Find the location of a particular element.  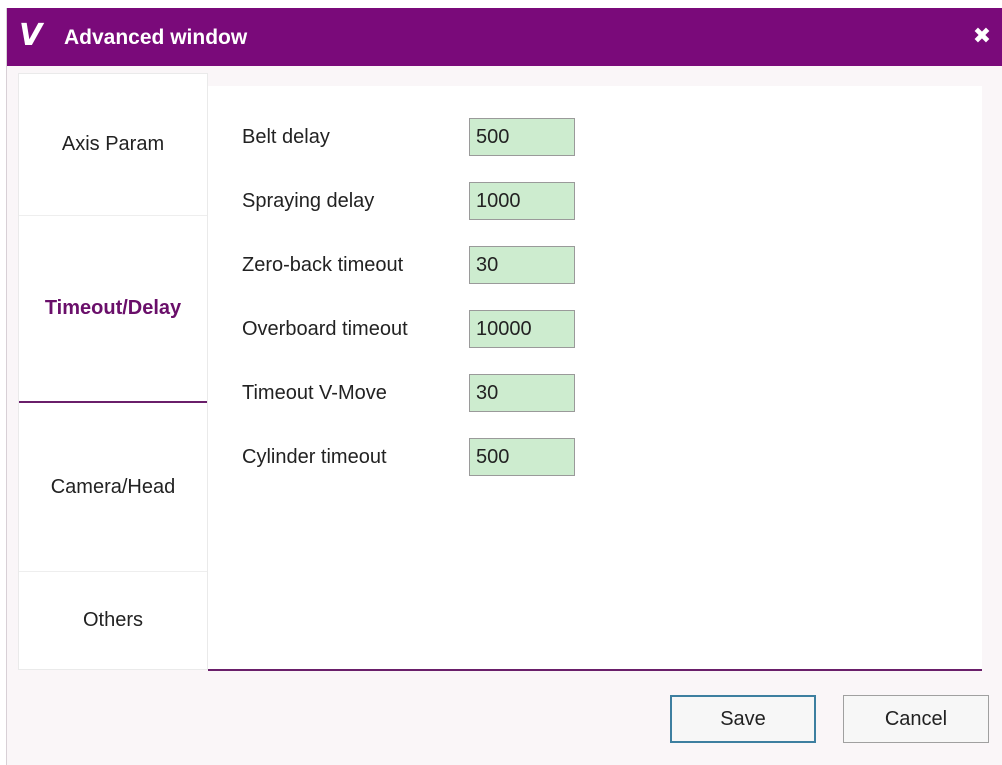

window-title: Advanced window is located at coordinates (156, 37).